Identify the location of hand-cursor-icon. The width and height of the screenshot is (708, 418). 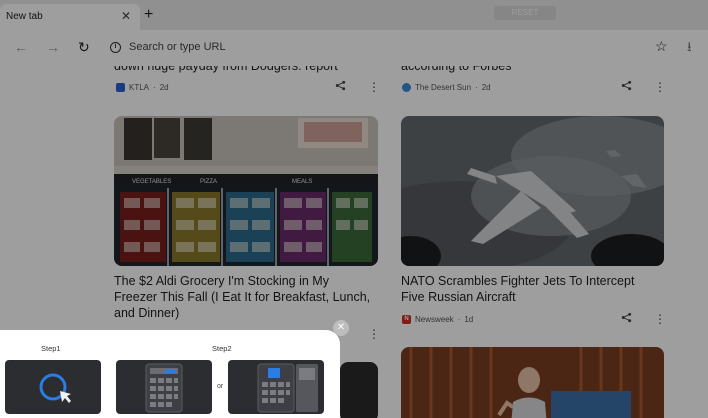
(65, 397).